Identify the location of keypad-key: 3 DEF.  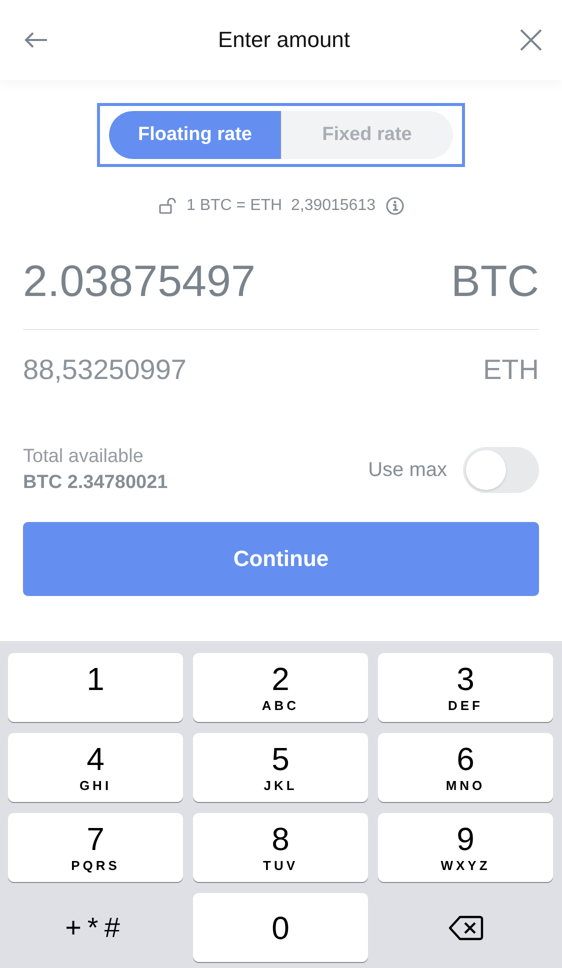
(465, 687).